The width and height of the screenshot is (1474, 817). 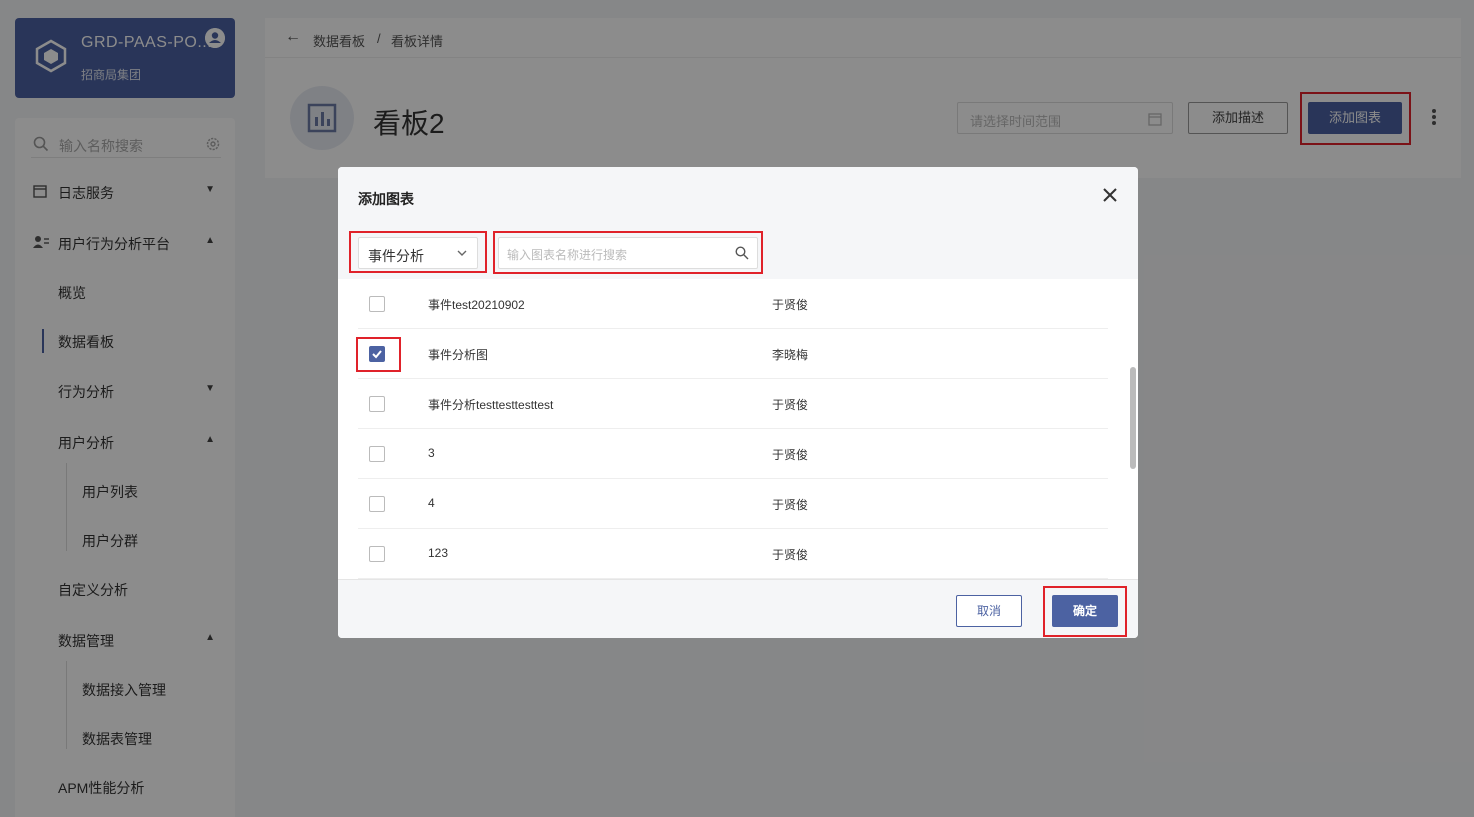 I want to click on modal-toolbar: 事件分析 输入图表名称进行搜索, so click(x=738, y=253).